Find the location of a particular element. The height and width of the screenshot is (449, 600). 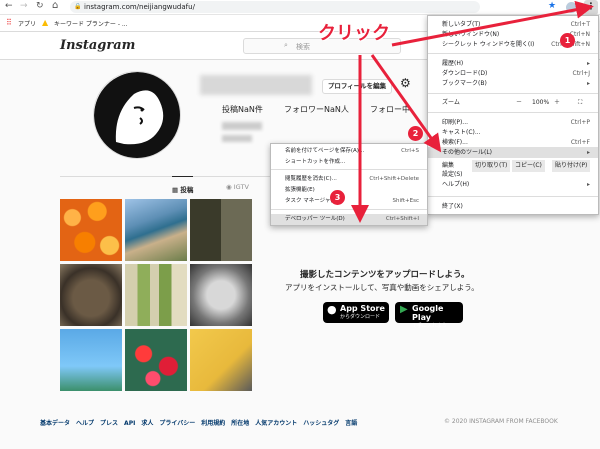

submenu-item-shortcut: Ctrl+Shift+Delete is located at coordinates (394, 179).